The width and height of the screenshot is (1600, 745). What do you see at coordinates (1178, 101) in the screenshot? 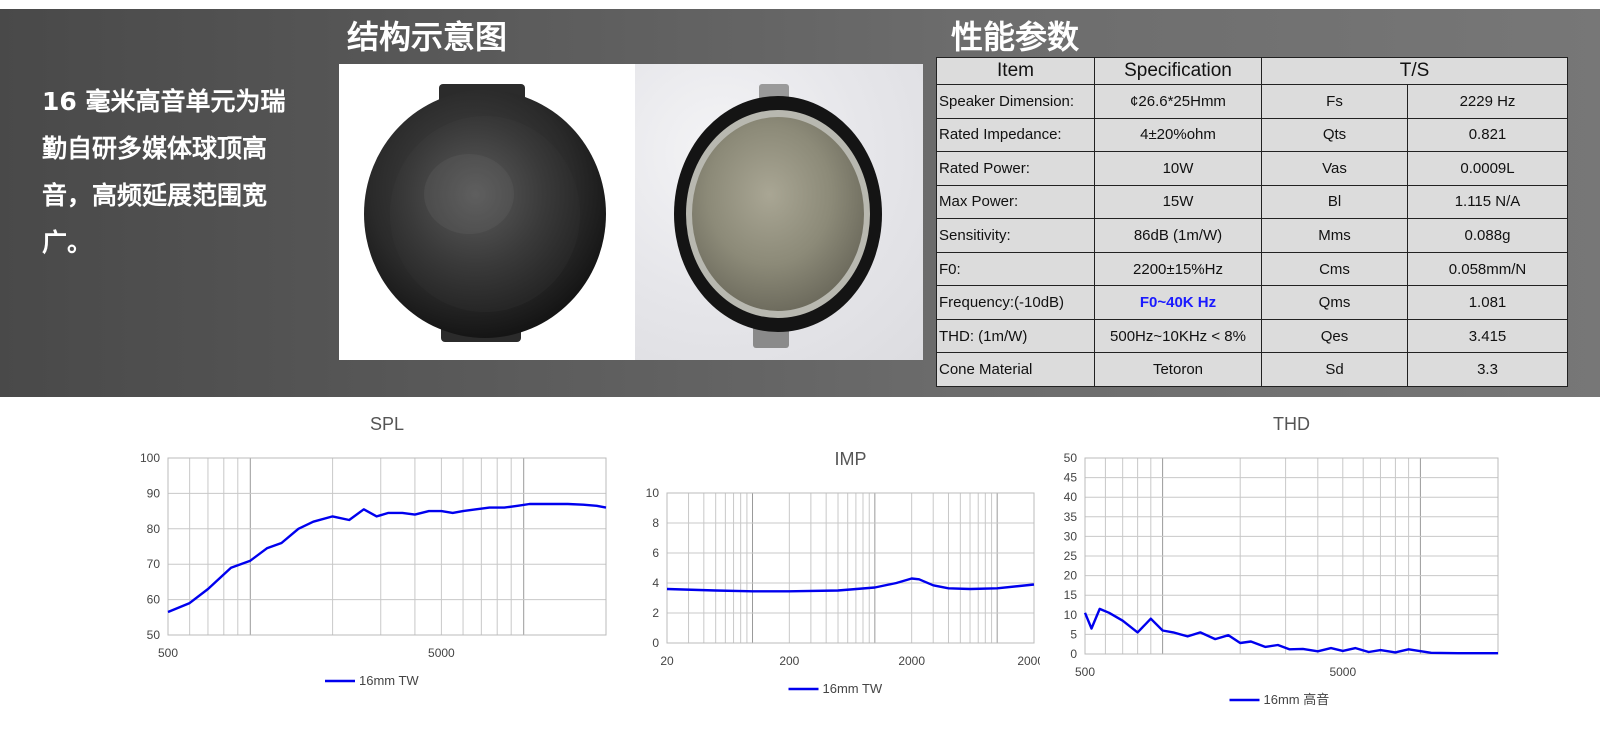
I see `spec-value: ¢26.6*25Hmm` at bounding box center [1178, 101].